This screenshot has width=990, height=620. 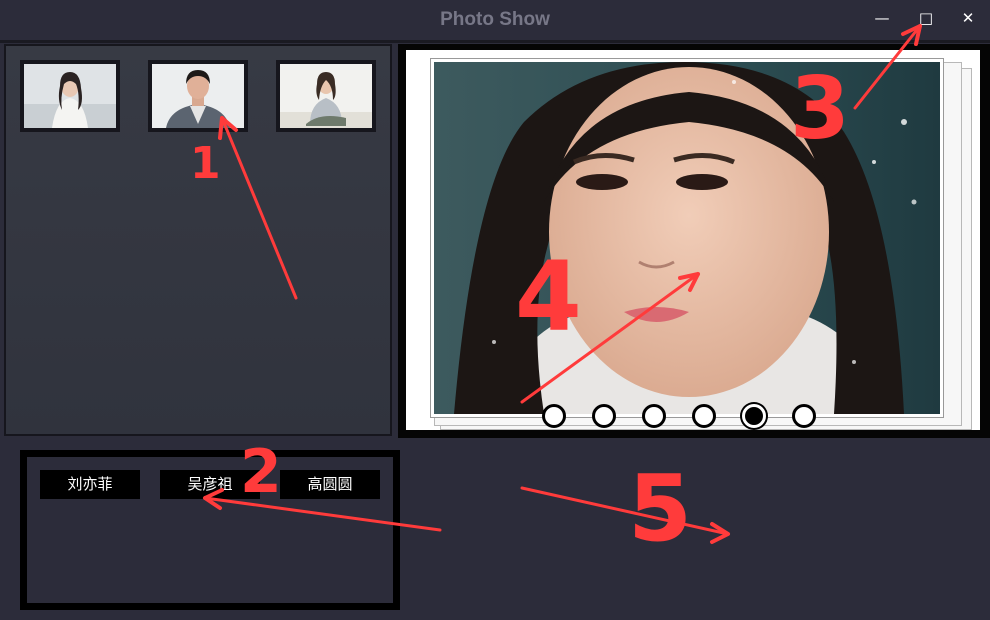 I want to click on portrait-thumbnail-woman-icon, so click(x=70, y=96).